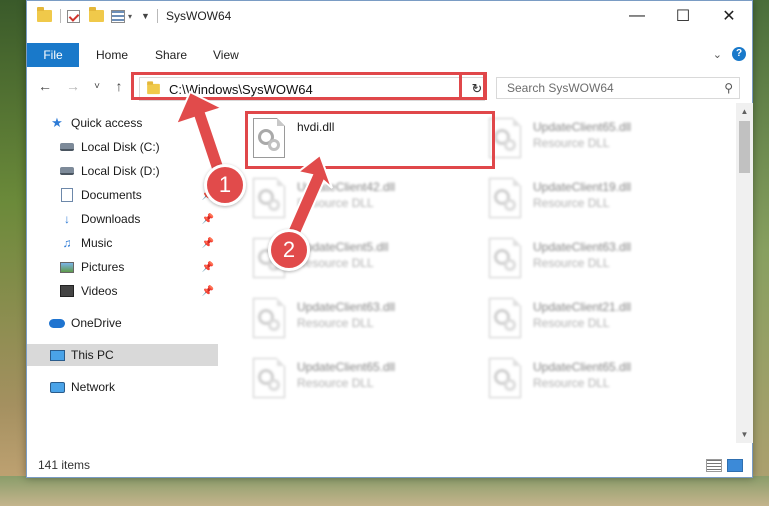  Describe the element at coordinates (560, 88) in the screenshot. I see `search-placeholder: Search SysWOW64` at that location.